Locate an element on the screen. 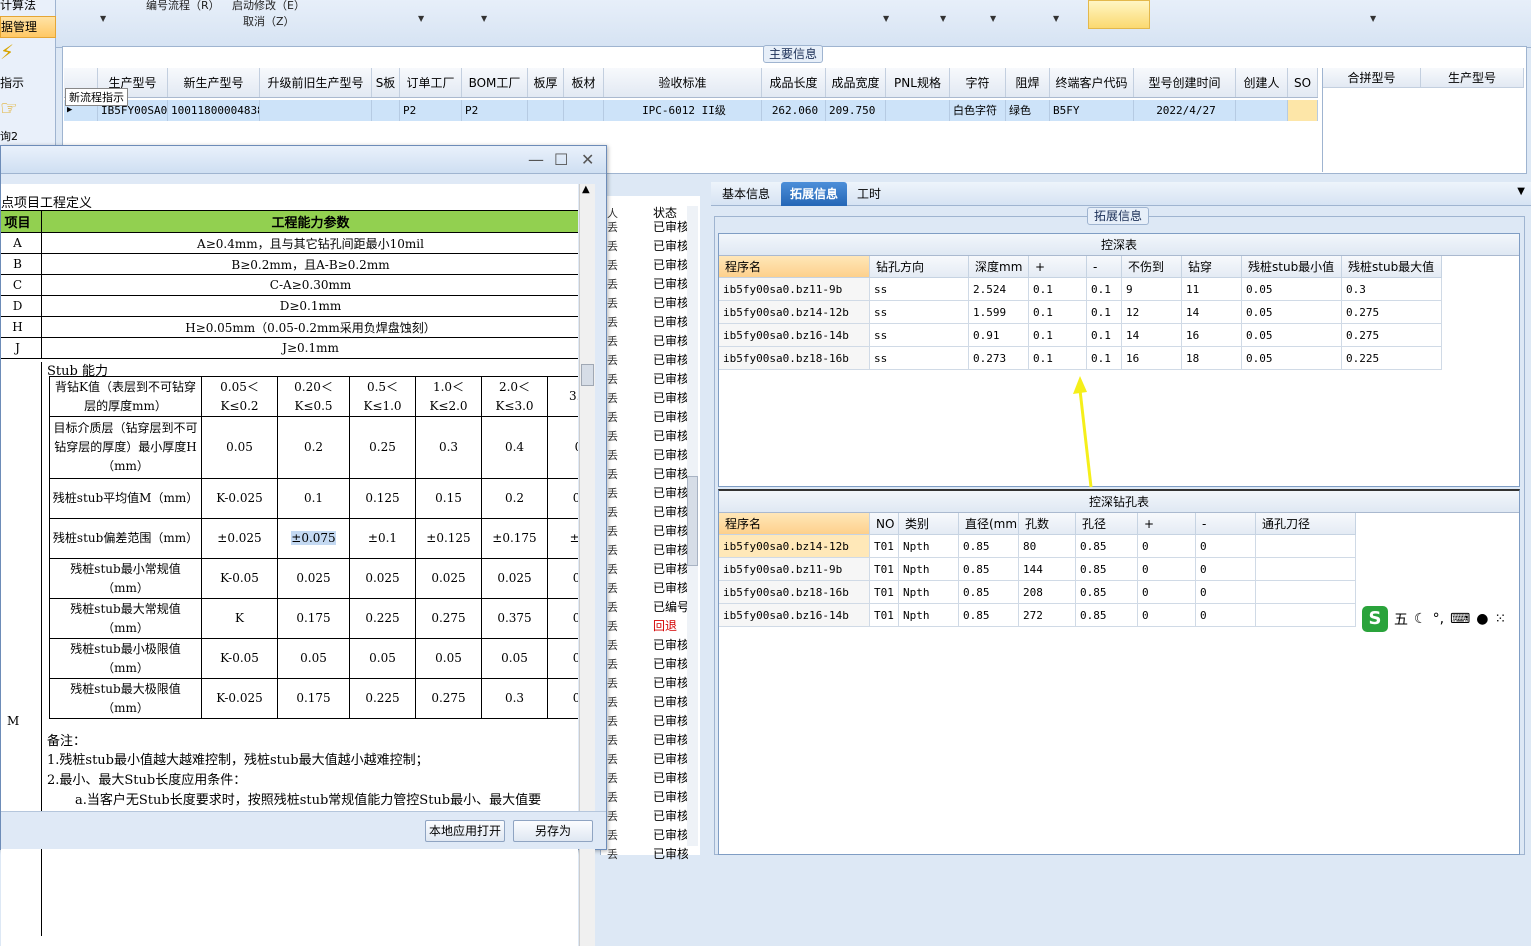  table-cell: 1.599 is located at coordinates (999, 312).